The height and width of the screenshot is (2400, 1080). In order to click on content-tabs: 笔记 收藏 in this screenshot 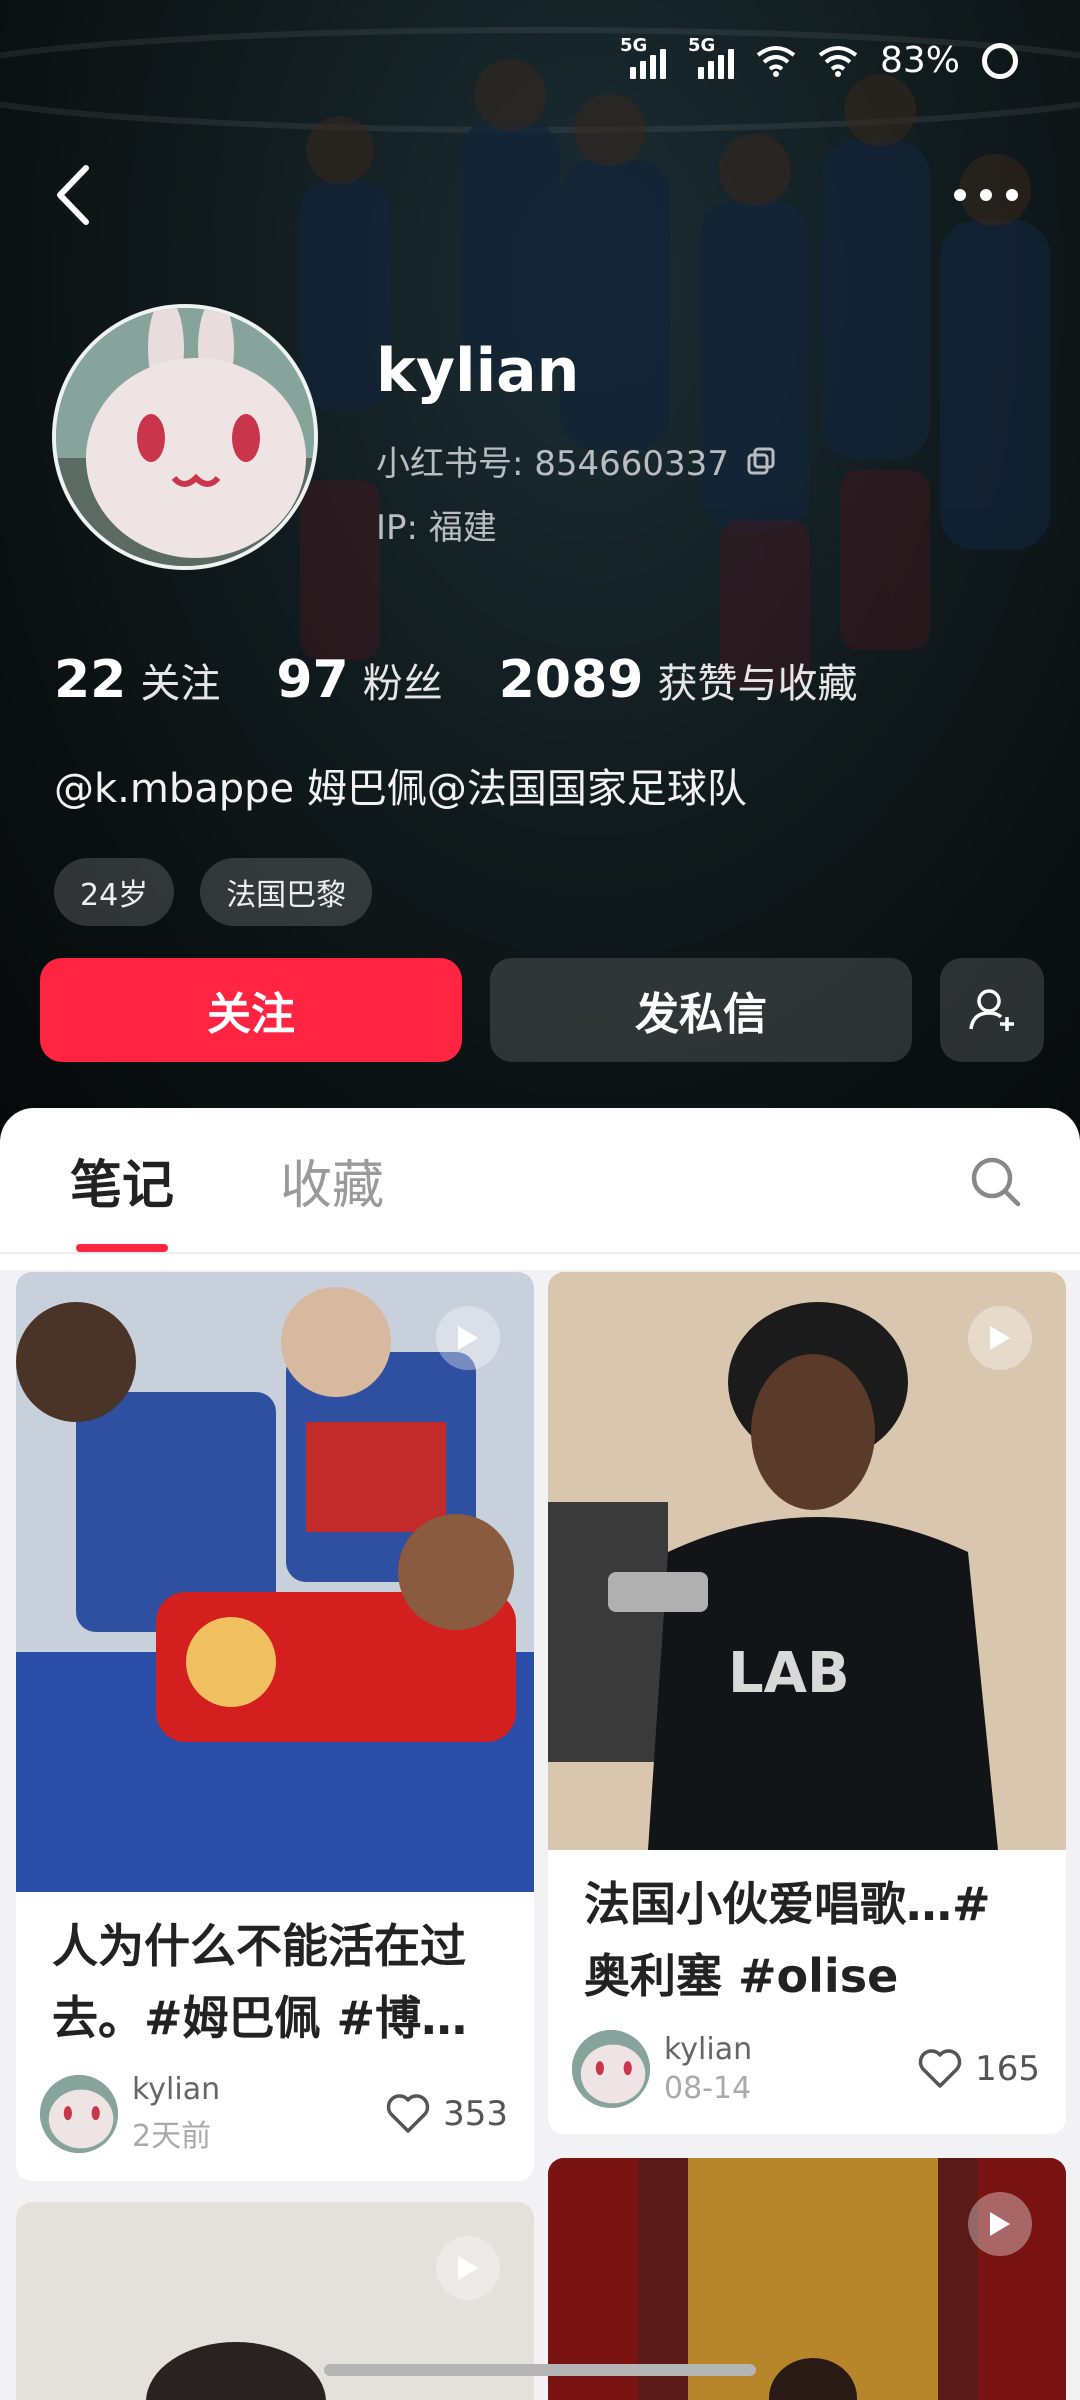, I will do `click(540, 1181)`.